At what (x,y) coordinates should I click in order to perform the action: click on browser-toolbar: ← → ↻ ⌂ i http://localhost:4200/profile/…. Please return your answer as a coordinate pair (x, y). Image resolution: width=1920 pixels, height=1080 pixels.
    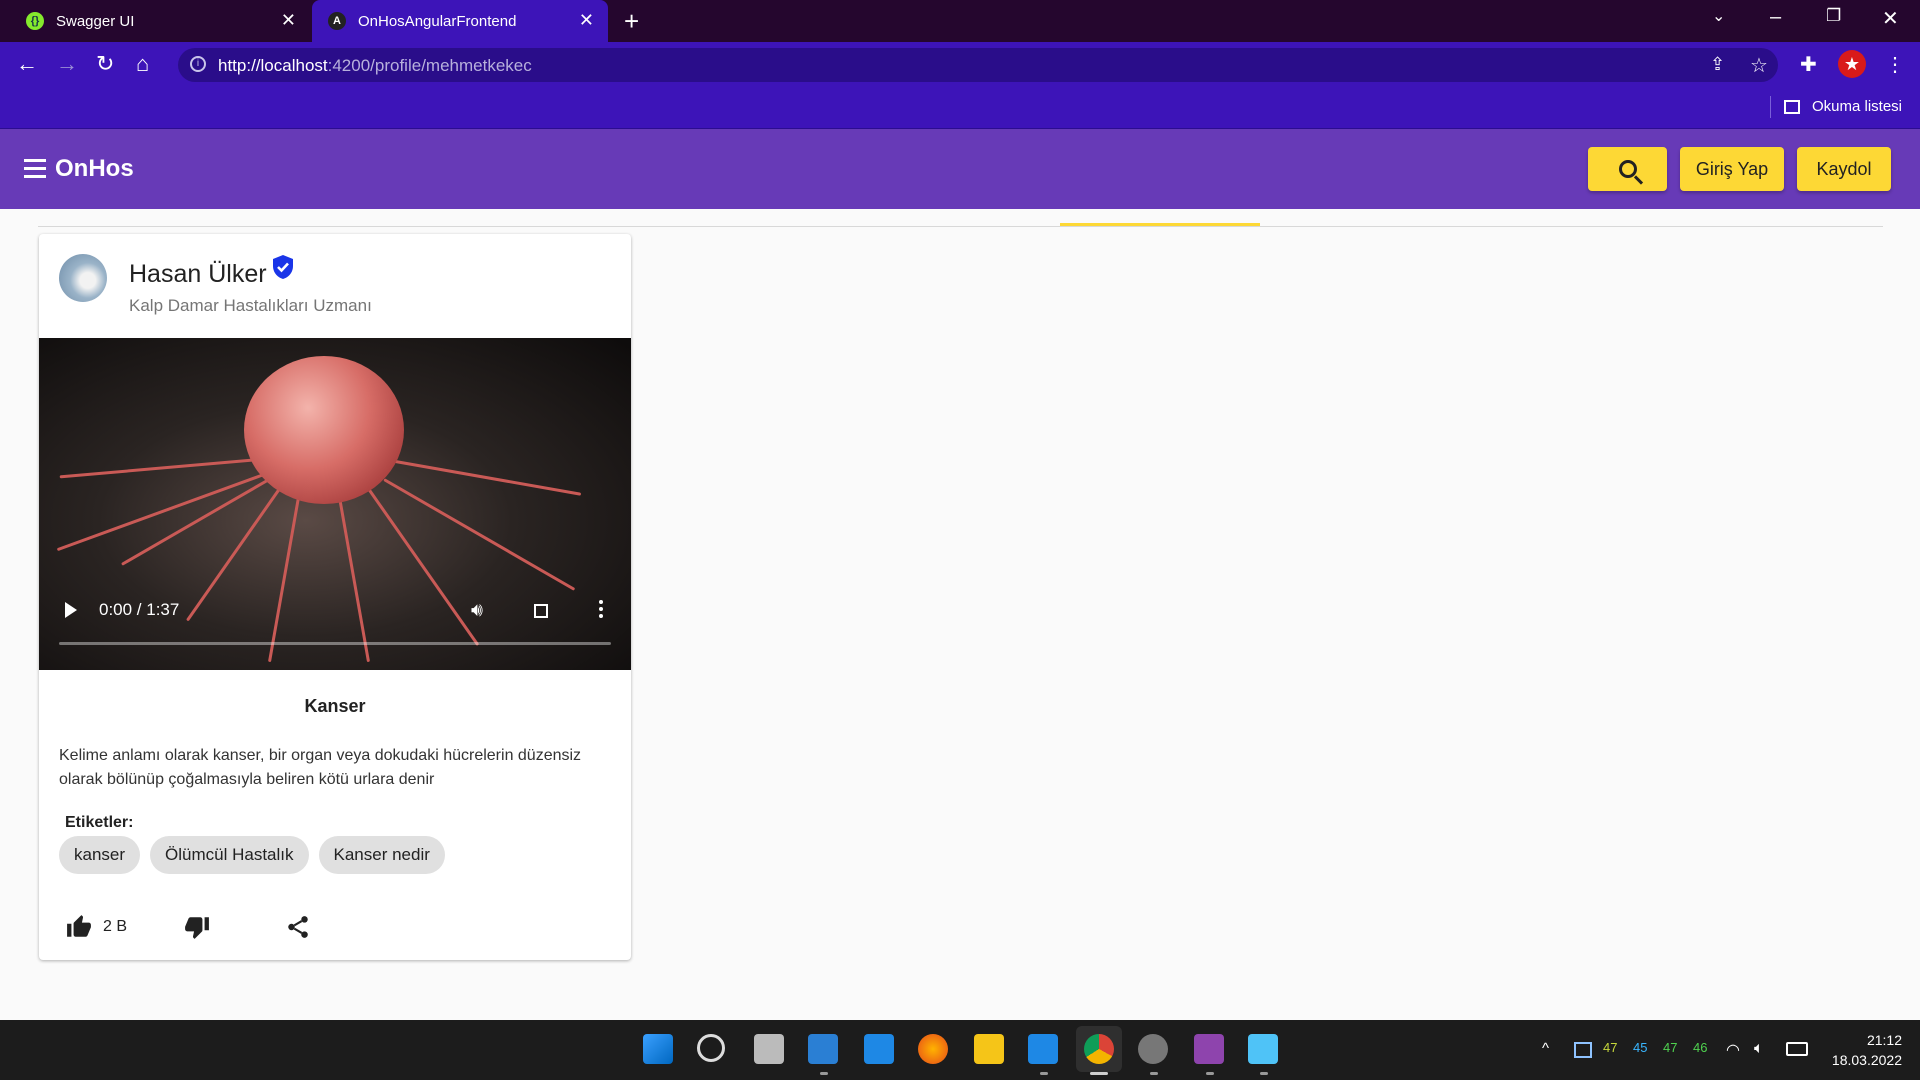
    Looking at the image, I should click on (960, 65).